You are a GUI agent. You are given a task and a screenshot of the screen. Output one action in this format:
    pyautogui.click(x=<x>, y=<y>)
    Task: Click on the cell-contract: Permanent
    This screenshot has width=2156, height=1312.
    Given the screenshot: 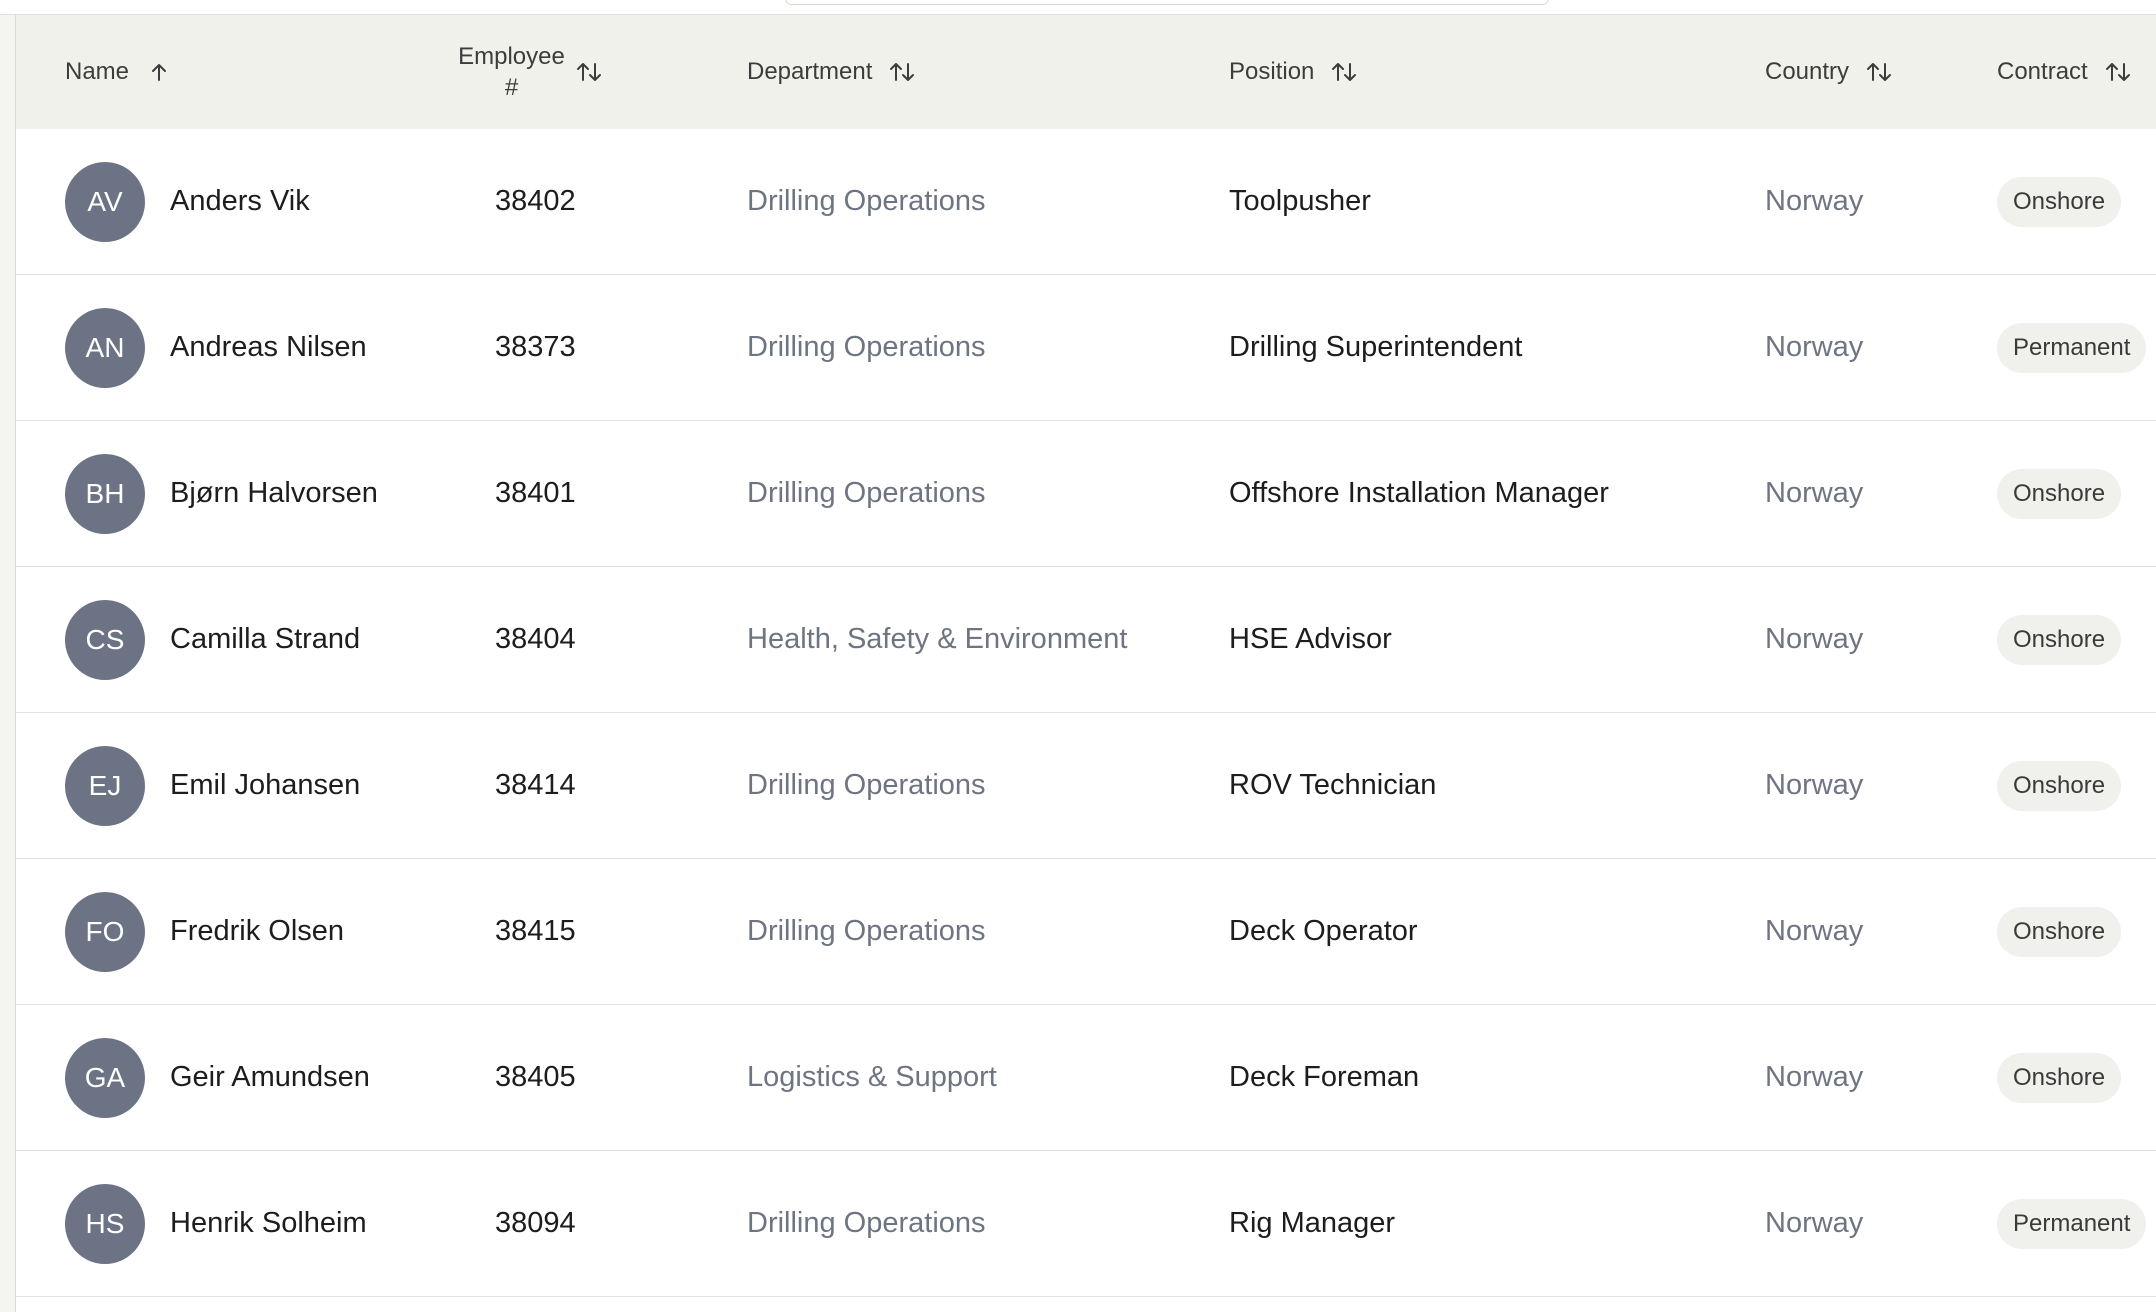 What is the action you would take?
    pyautogui.click(x=2072, y=347)
    